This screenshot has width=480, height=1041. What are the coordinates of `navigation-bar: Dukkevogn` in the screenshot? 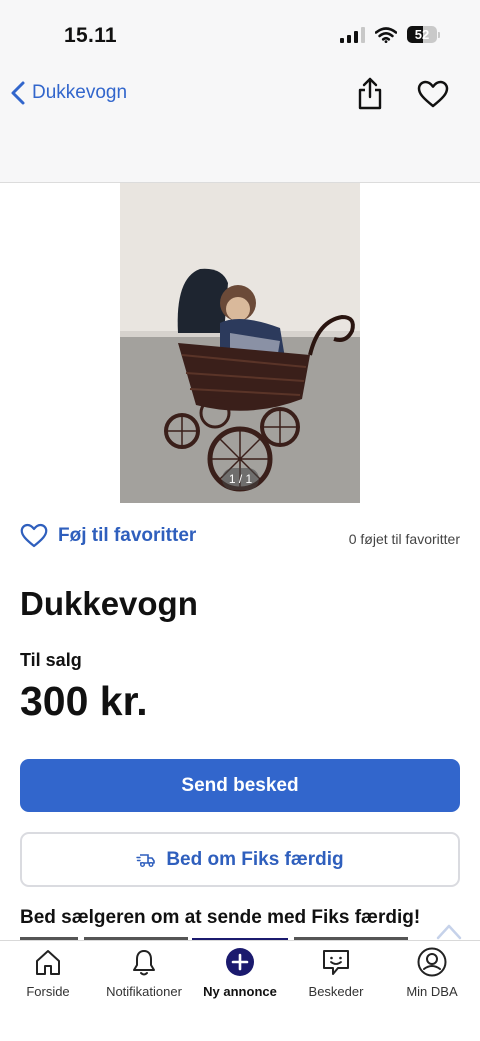 It's located at (240, 126).